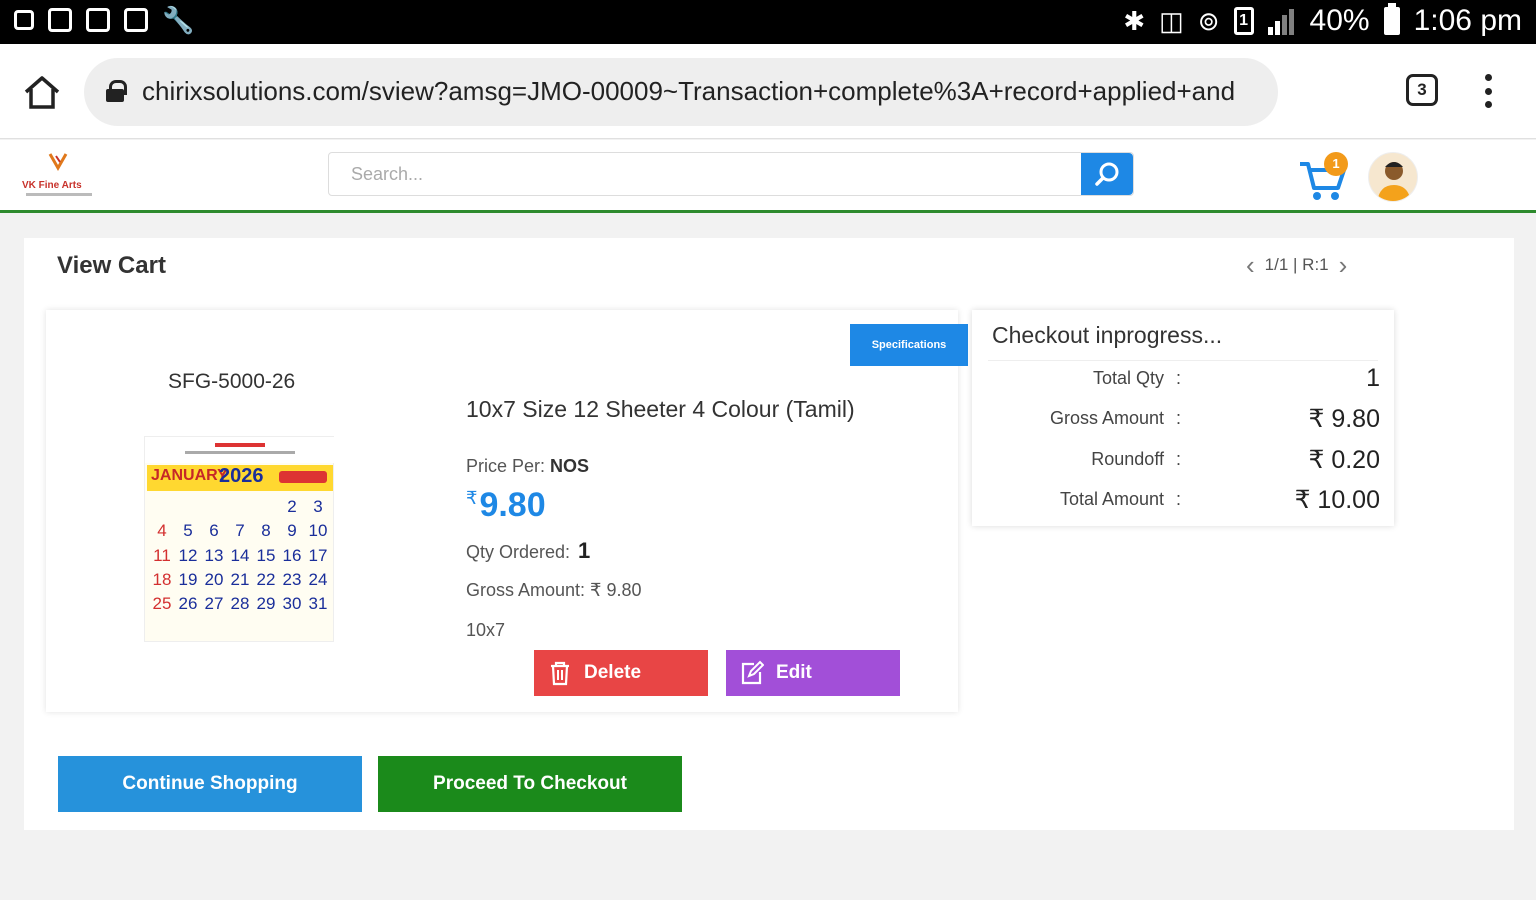 This screenshot has width=1536, height=900. I want to click on search-box, so click(731, 174).